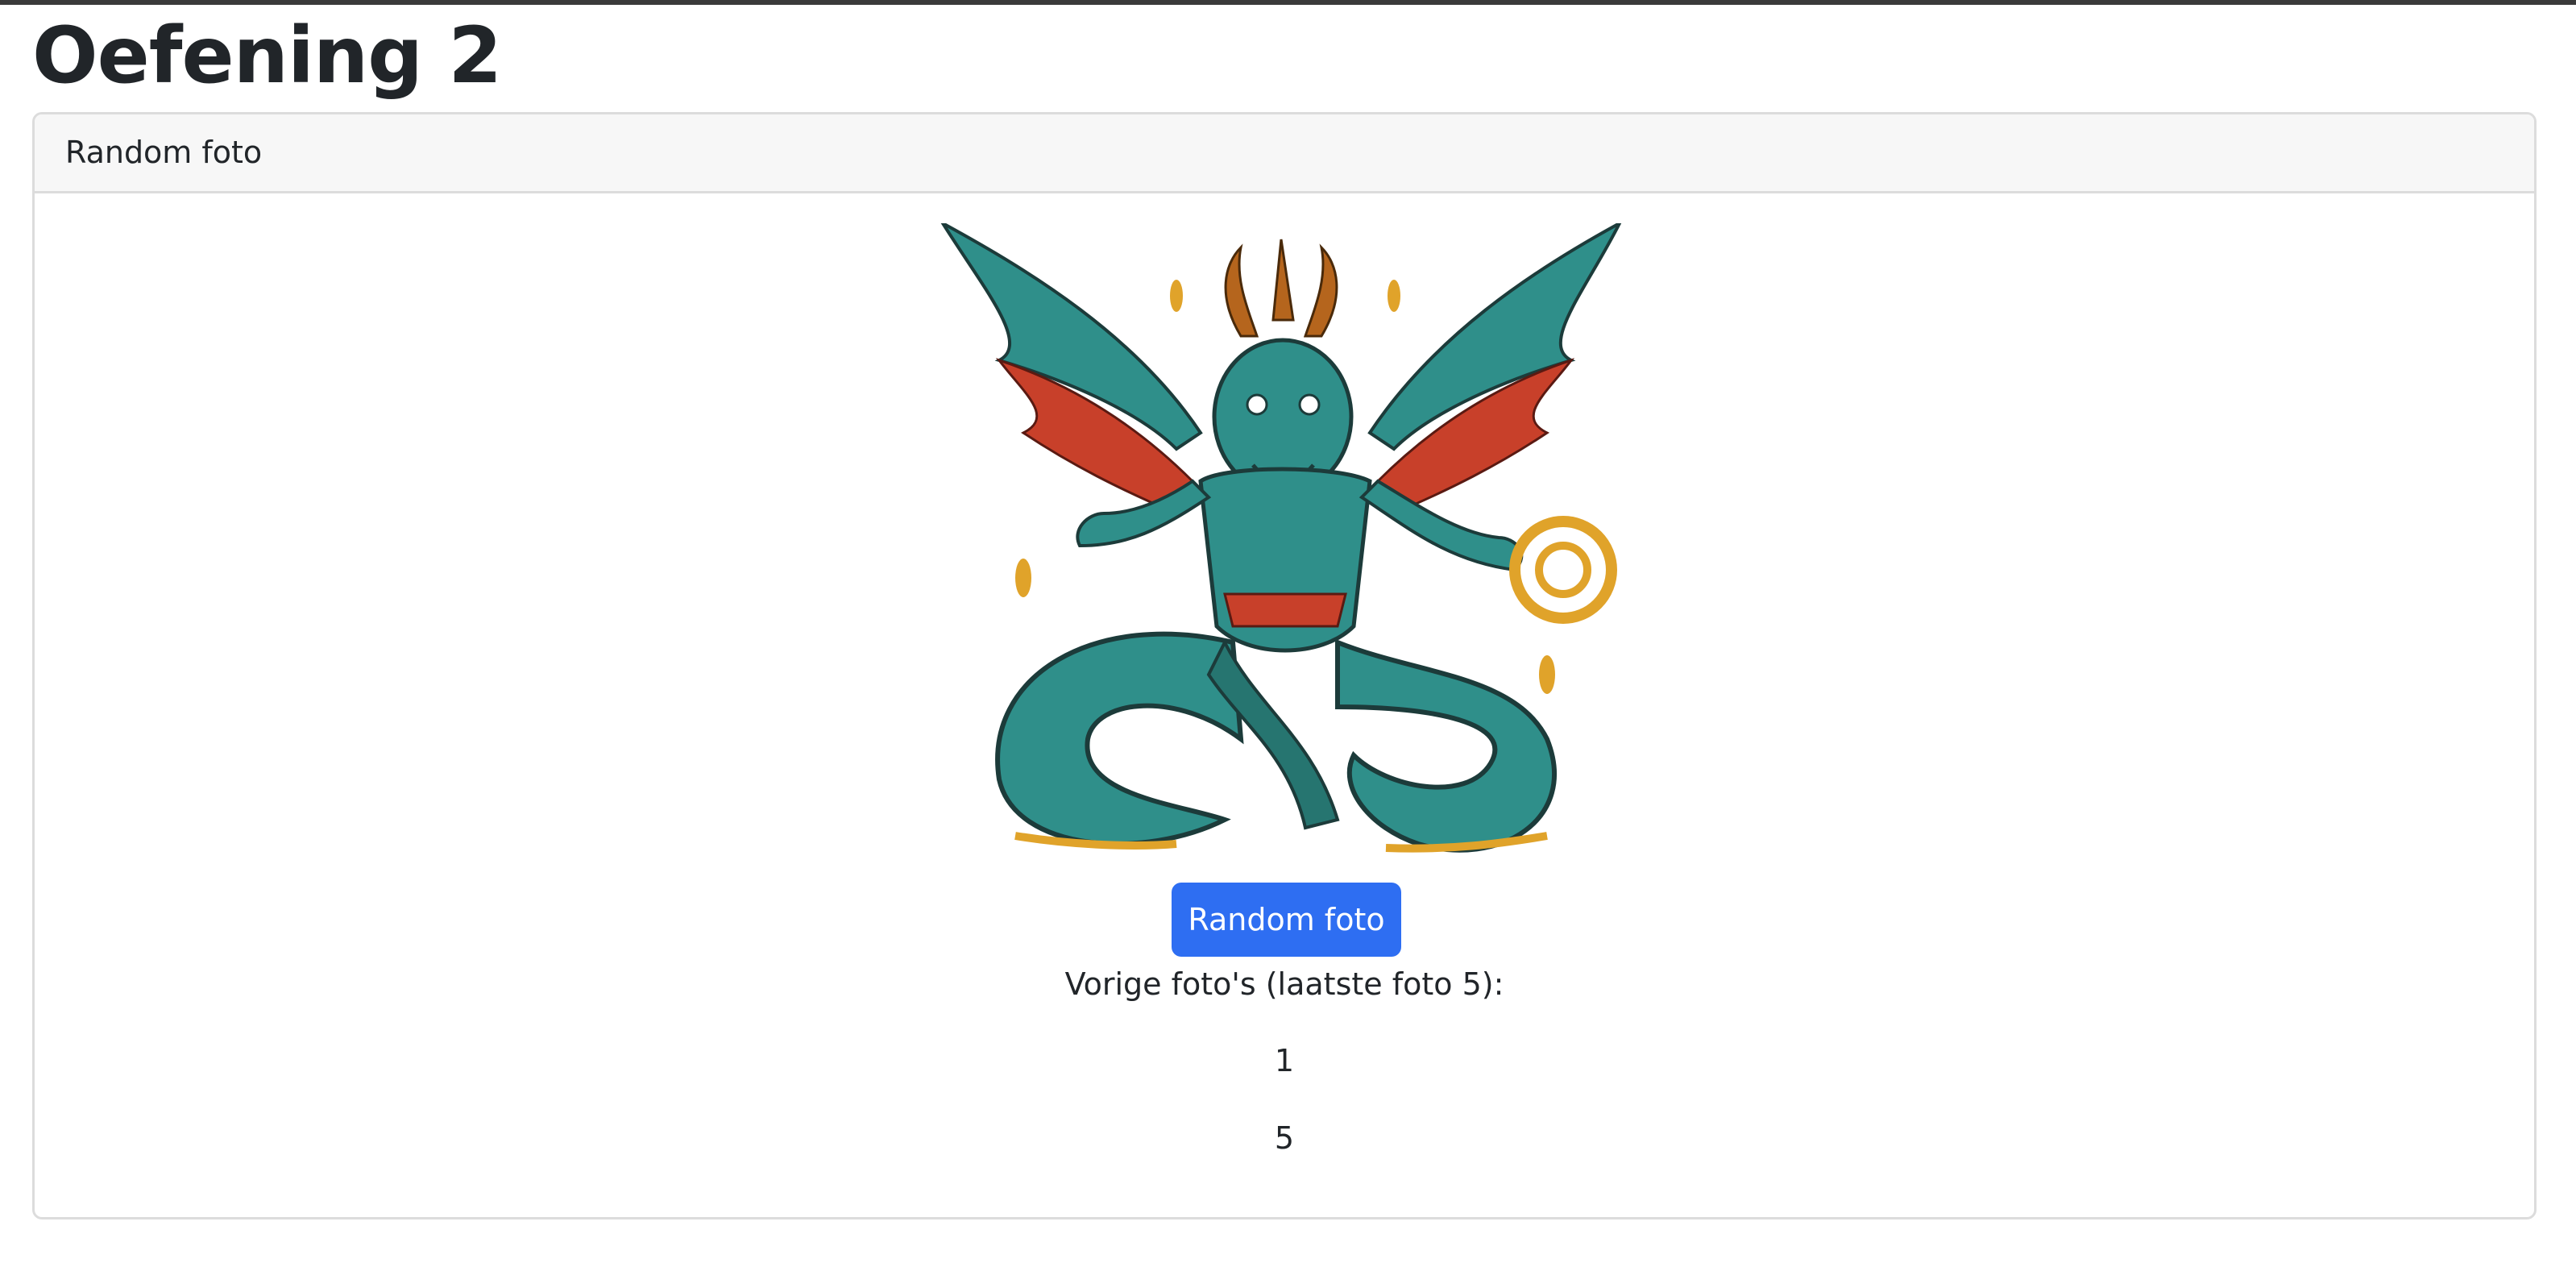 The width and height of the screenshot is (2576, 1263). Describe the element at coordinates (1284, 1138) in the screenshot. I see `list-item: 5` at that location.